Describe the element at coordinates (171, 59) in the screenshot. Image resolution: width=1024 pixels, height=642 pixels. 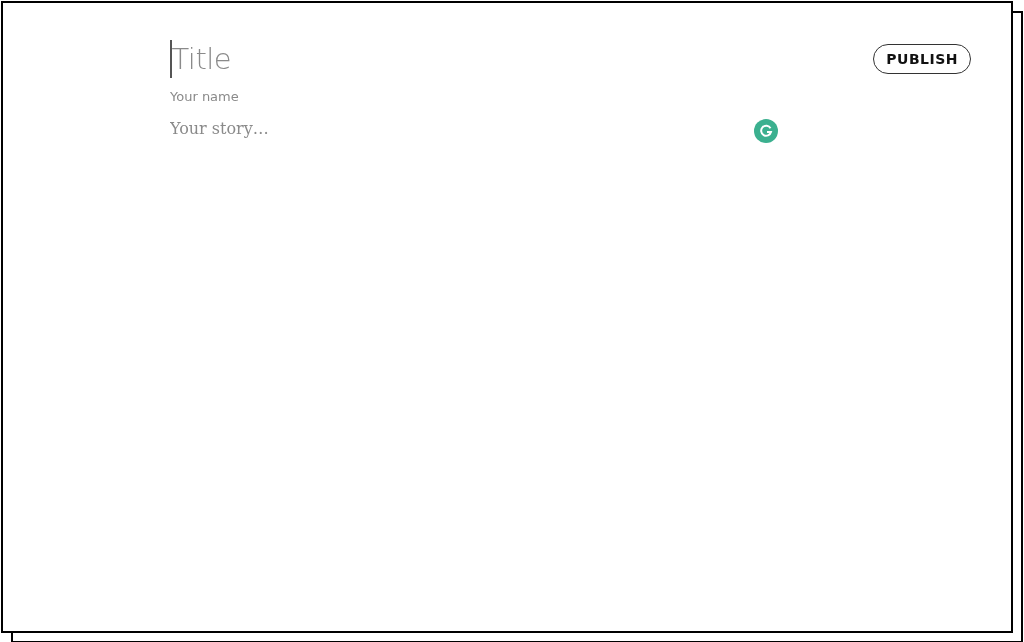
I see `text-cursor` at that location.